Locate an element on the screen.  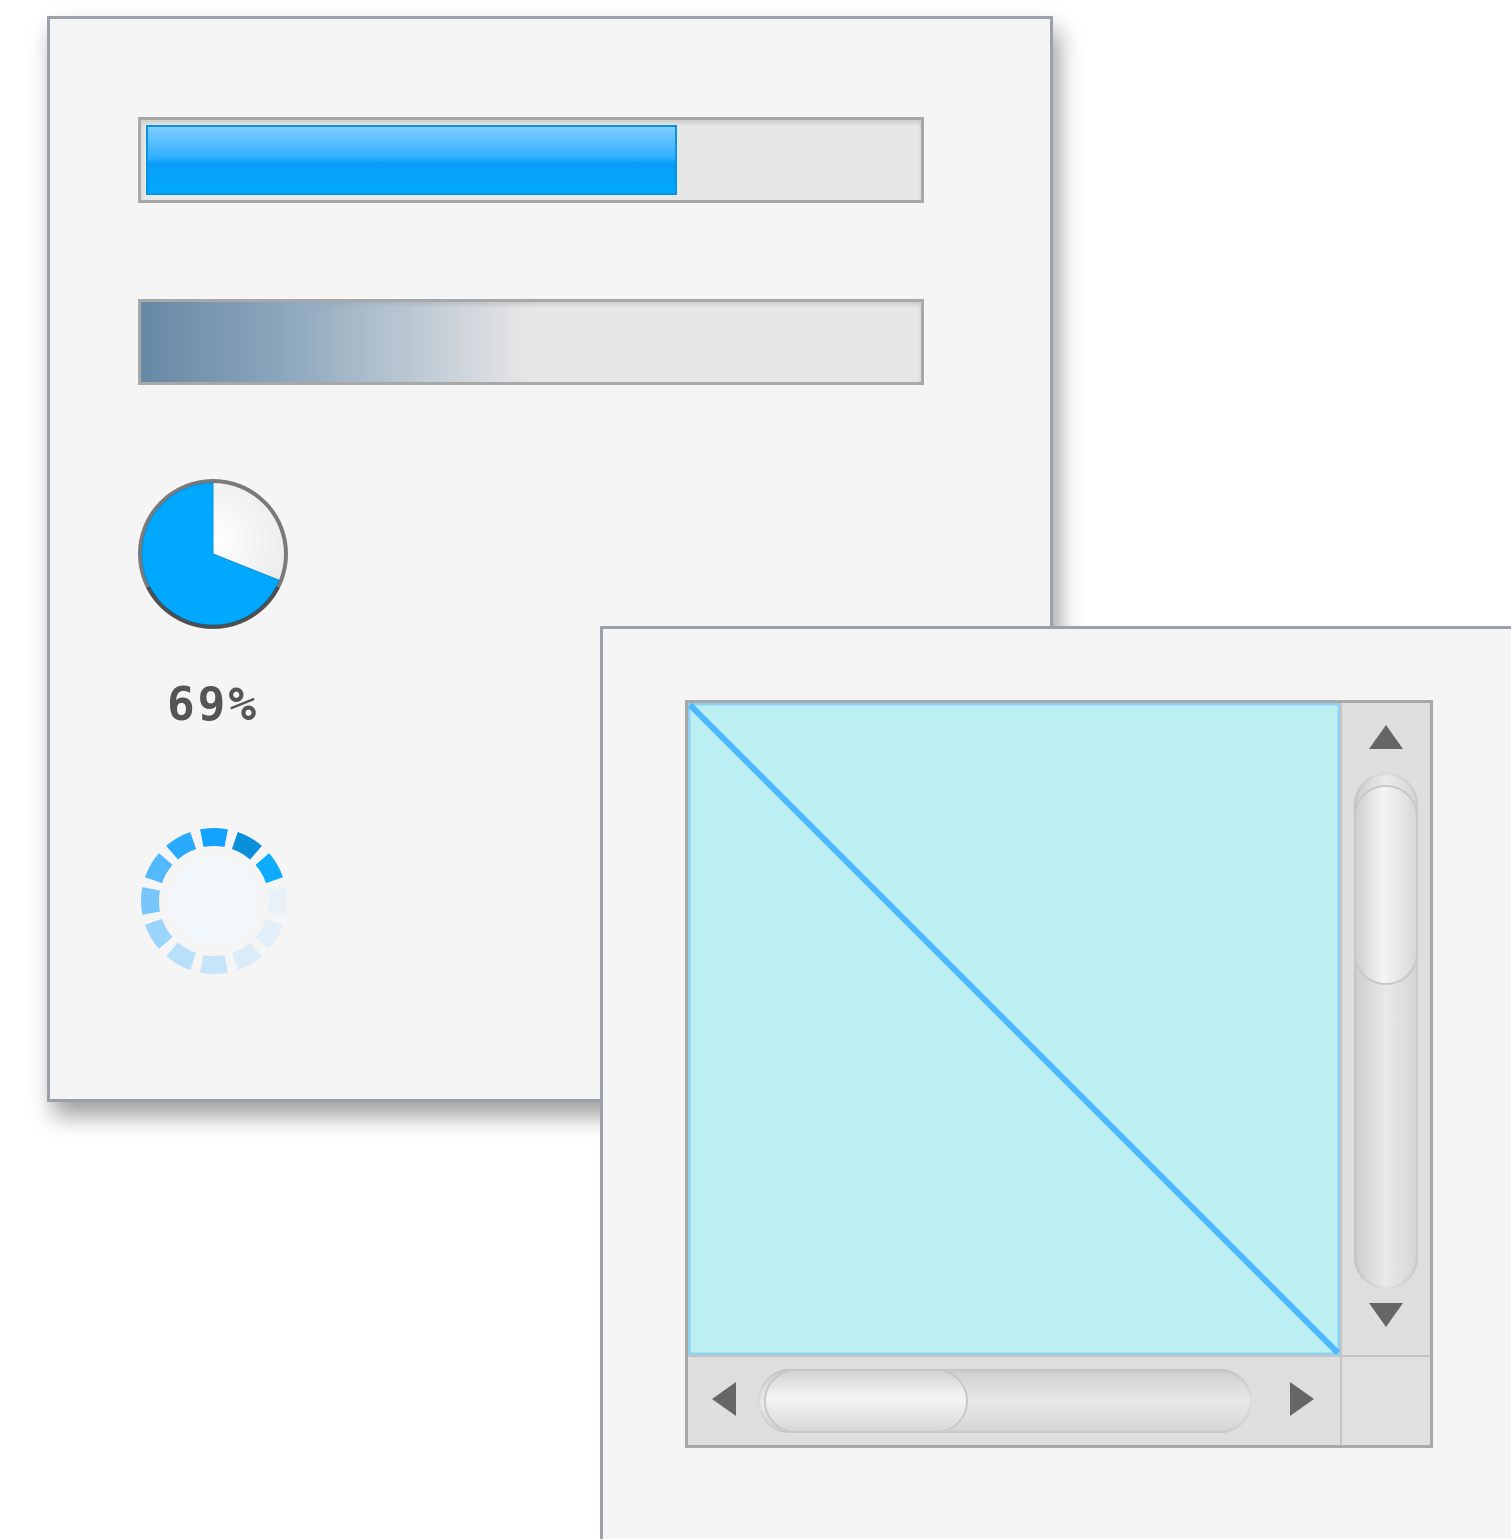
arrow-left-icon is located at coordinates (724, 1401).